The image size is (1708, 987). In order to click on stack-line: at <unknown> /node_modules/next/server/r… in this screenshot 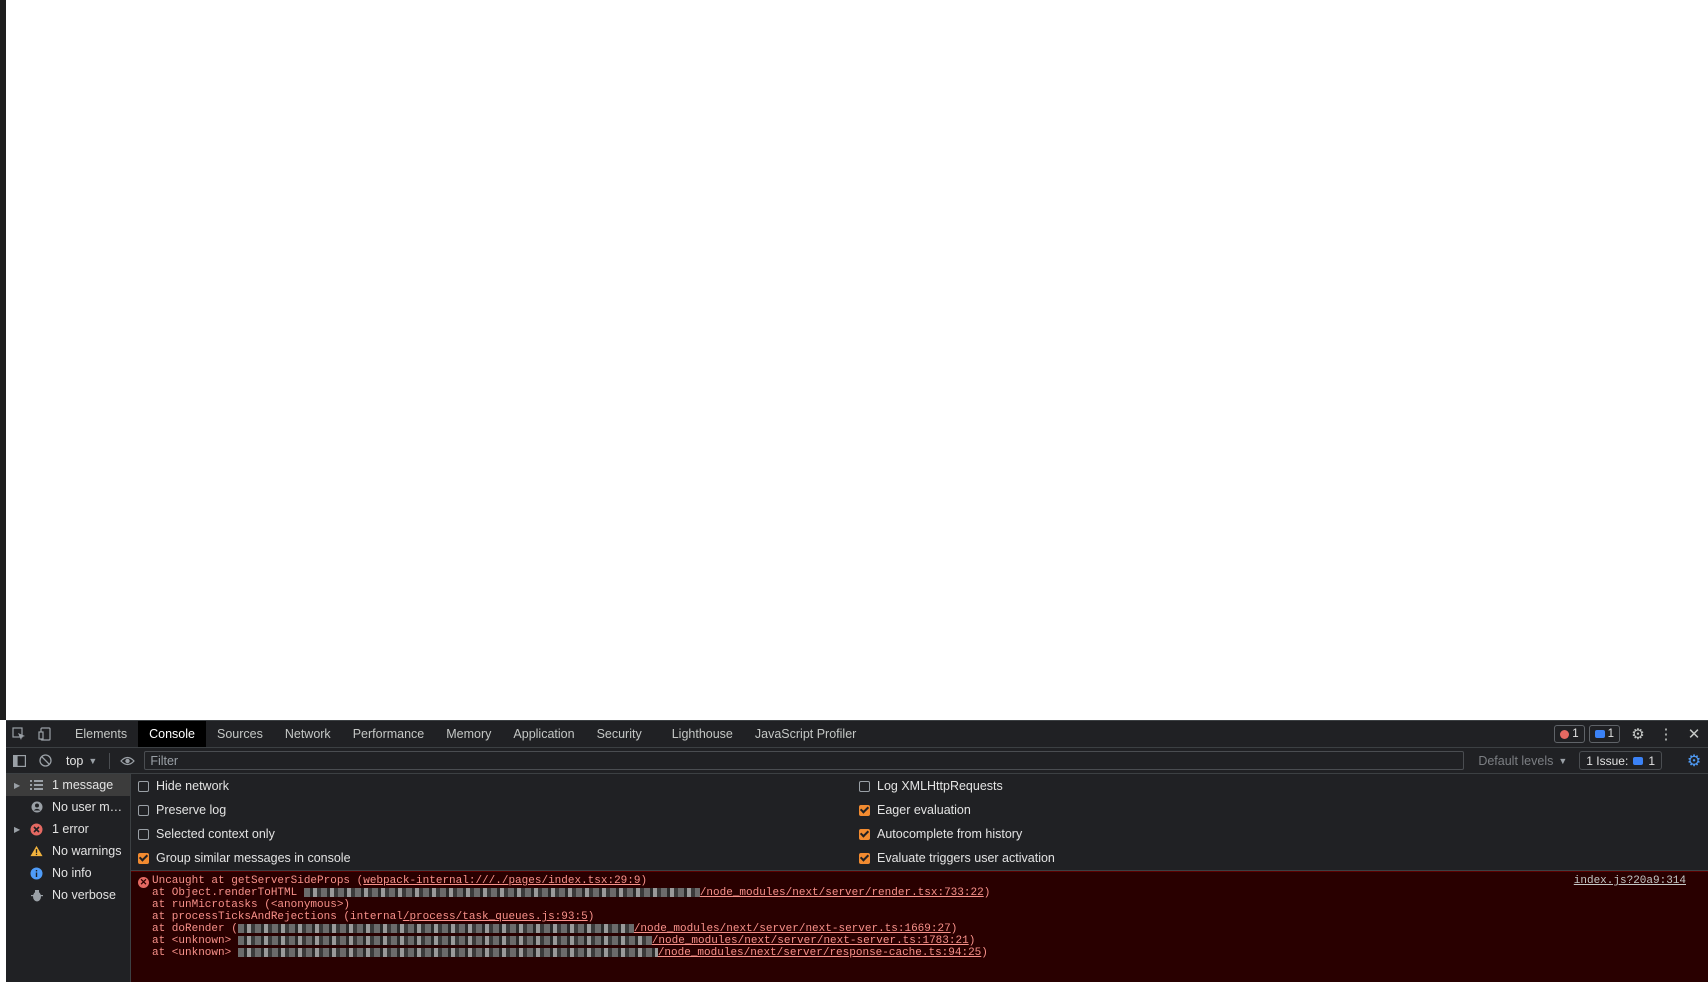, I will do `click(570, 953)`.